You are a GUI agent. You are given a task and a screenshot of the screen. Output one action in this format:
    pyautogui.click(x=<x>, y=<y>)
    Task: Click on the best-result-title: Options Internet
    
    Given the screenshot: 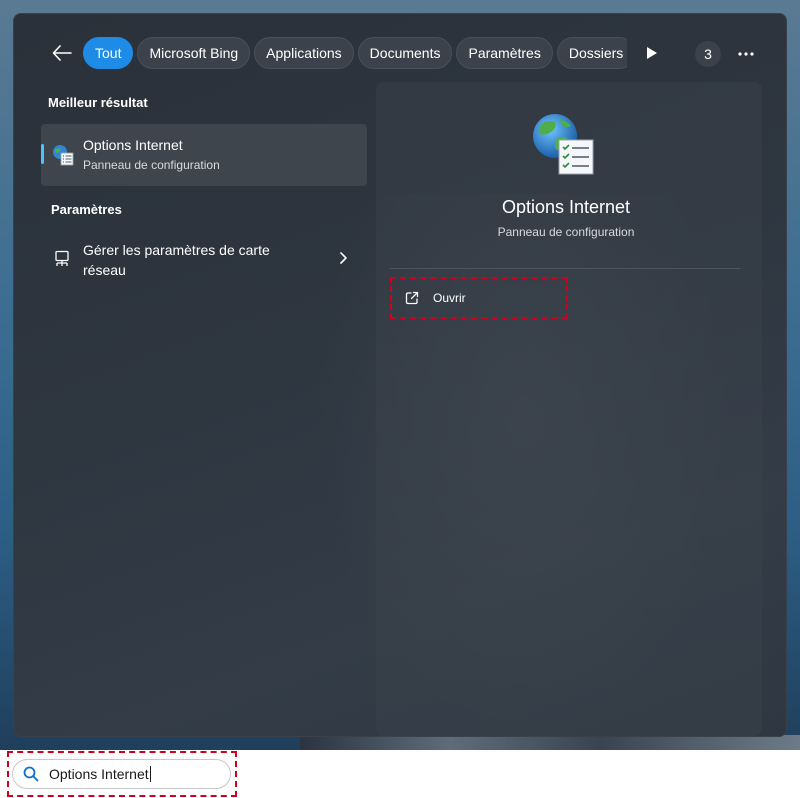 What is the action you would take?
    pyautogui.click(x=133, y=145)
    